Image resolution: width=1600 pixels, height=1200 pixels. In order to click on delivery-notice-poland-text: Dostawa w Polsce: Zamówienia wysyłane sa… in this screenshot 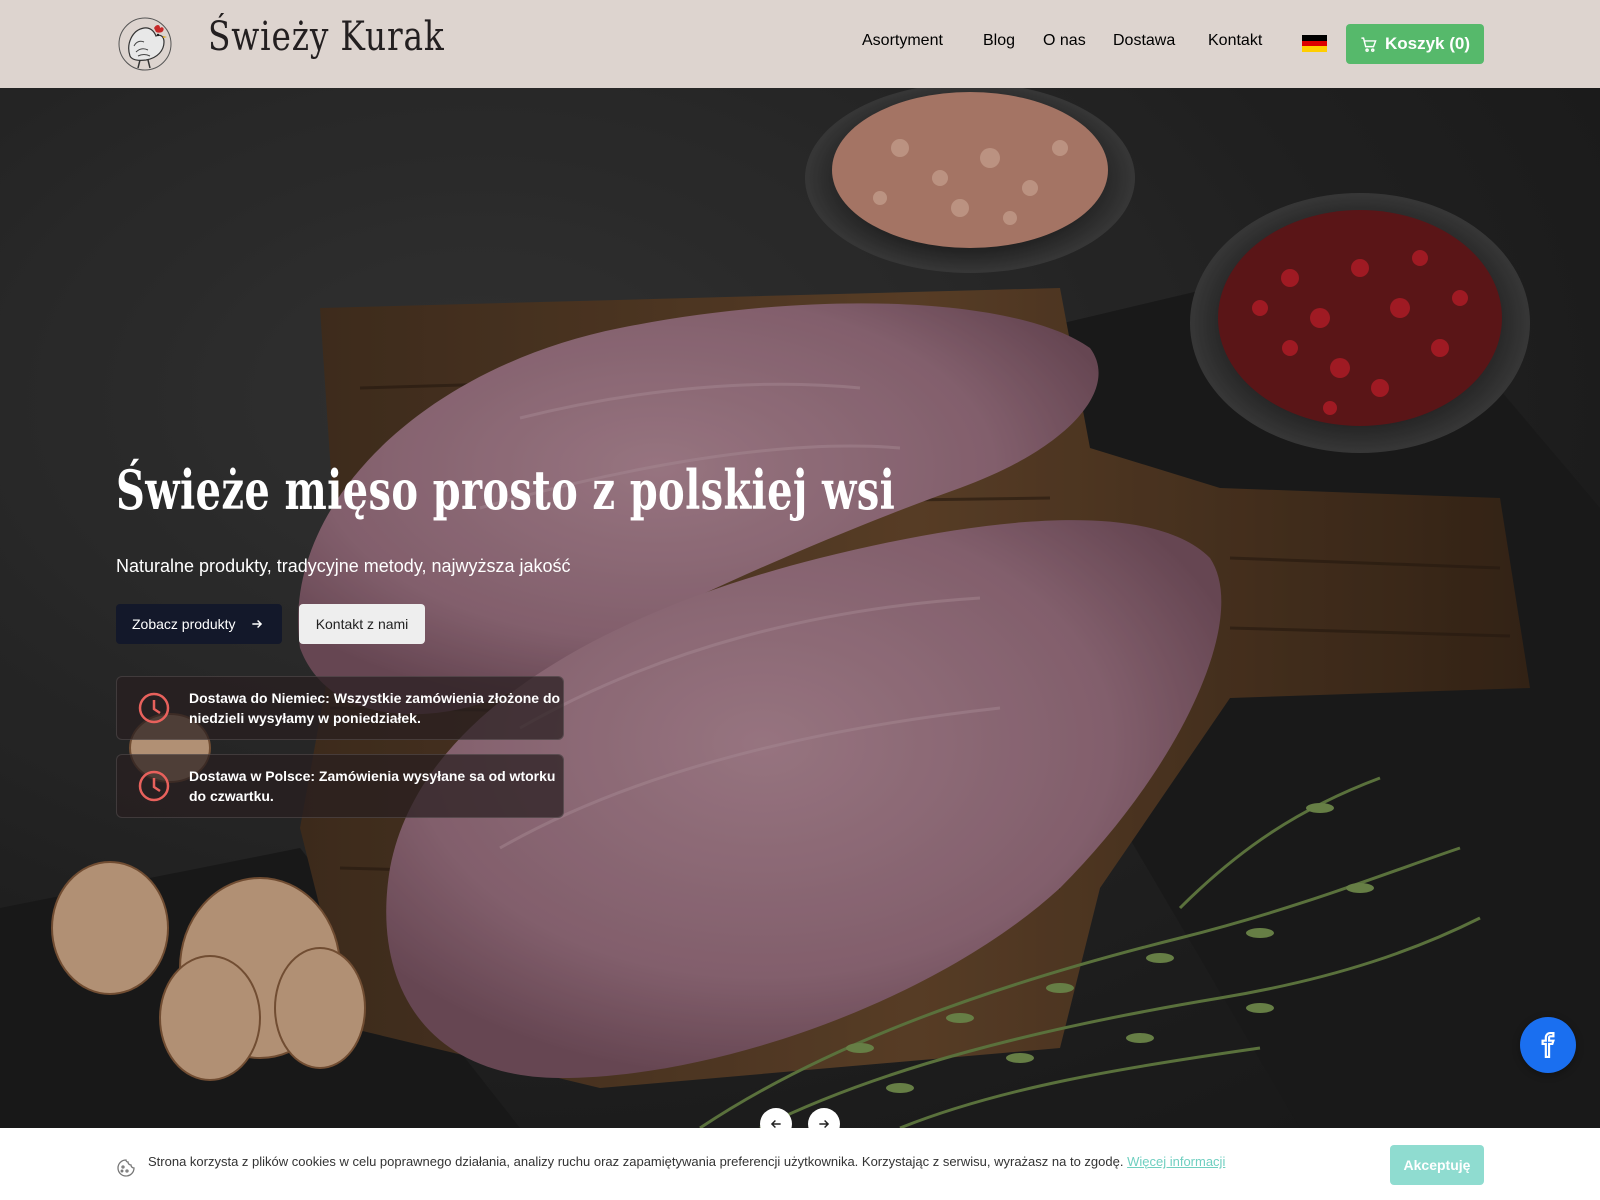, I will do `click(372, 786)`.